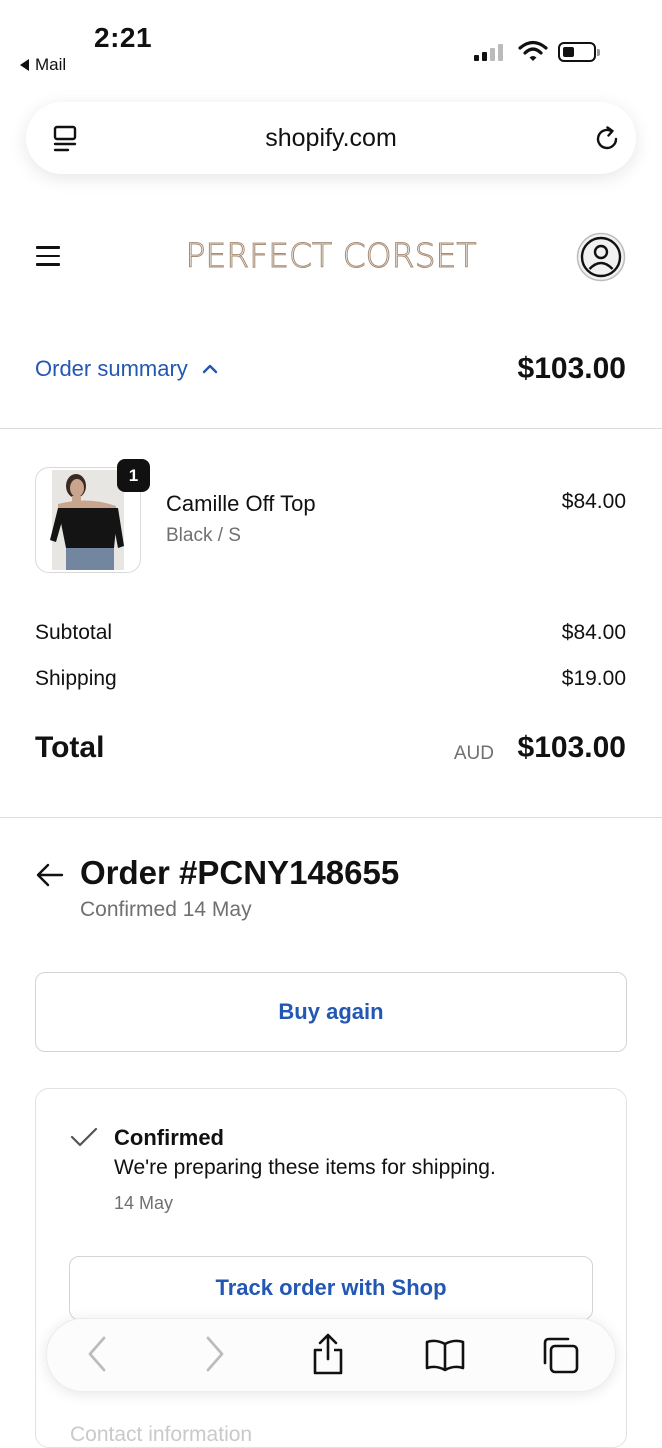 Image resolution: width=662 pixels, height=1448 pixels. I want to click on status-title: Confirmed, so click(169, 1137).